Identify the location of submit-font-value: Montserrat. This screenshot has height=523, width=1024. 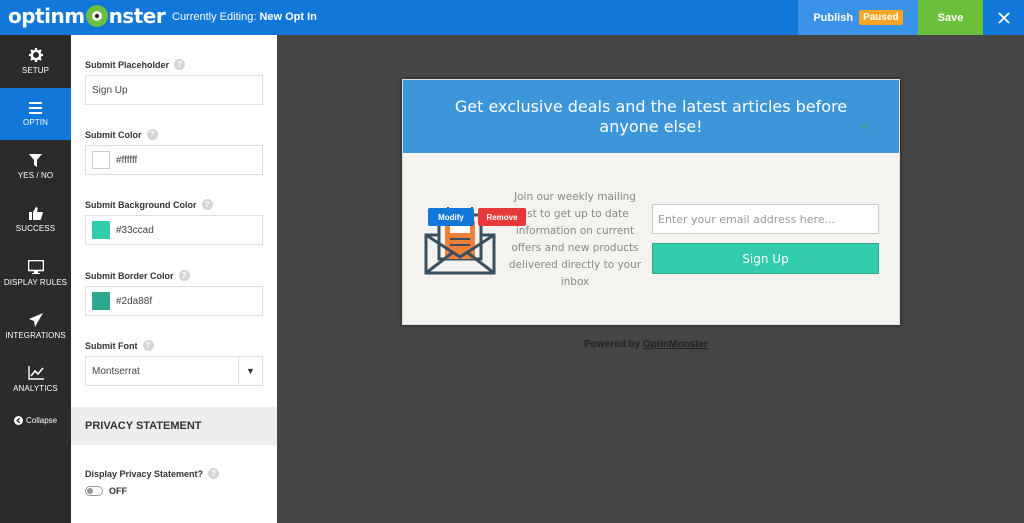
(116, 371).